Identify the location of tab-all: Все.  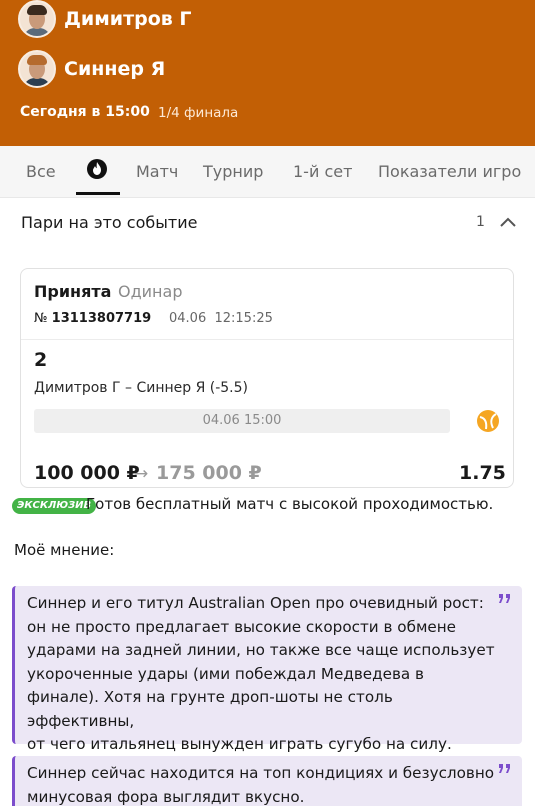
(41, 171).